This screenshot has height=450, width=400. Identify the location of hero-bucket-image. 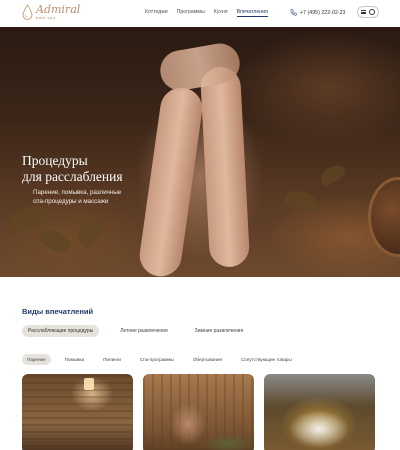
(384, 217).